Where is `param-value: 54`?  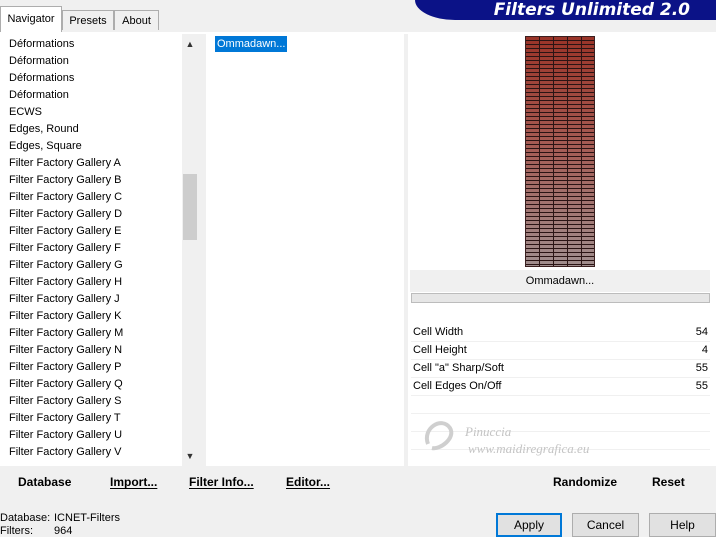
param-value: 54 is located at coordinates (702, 332).